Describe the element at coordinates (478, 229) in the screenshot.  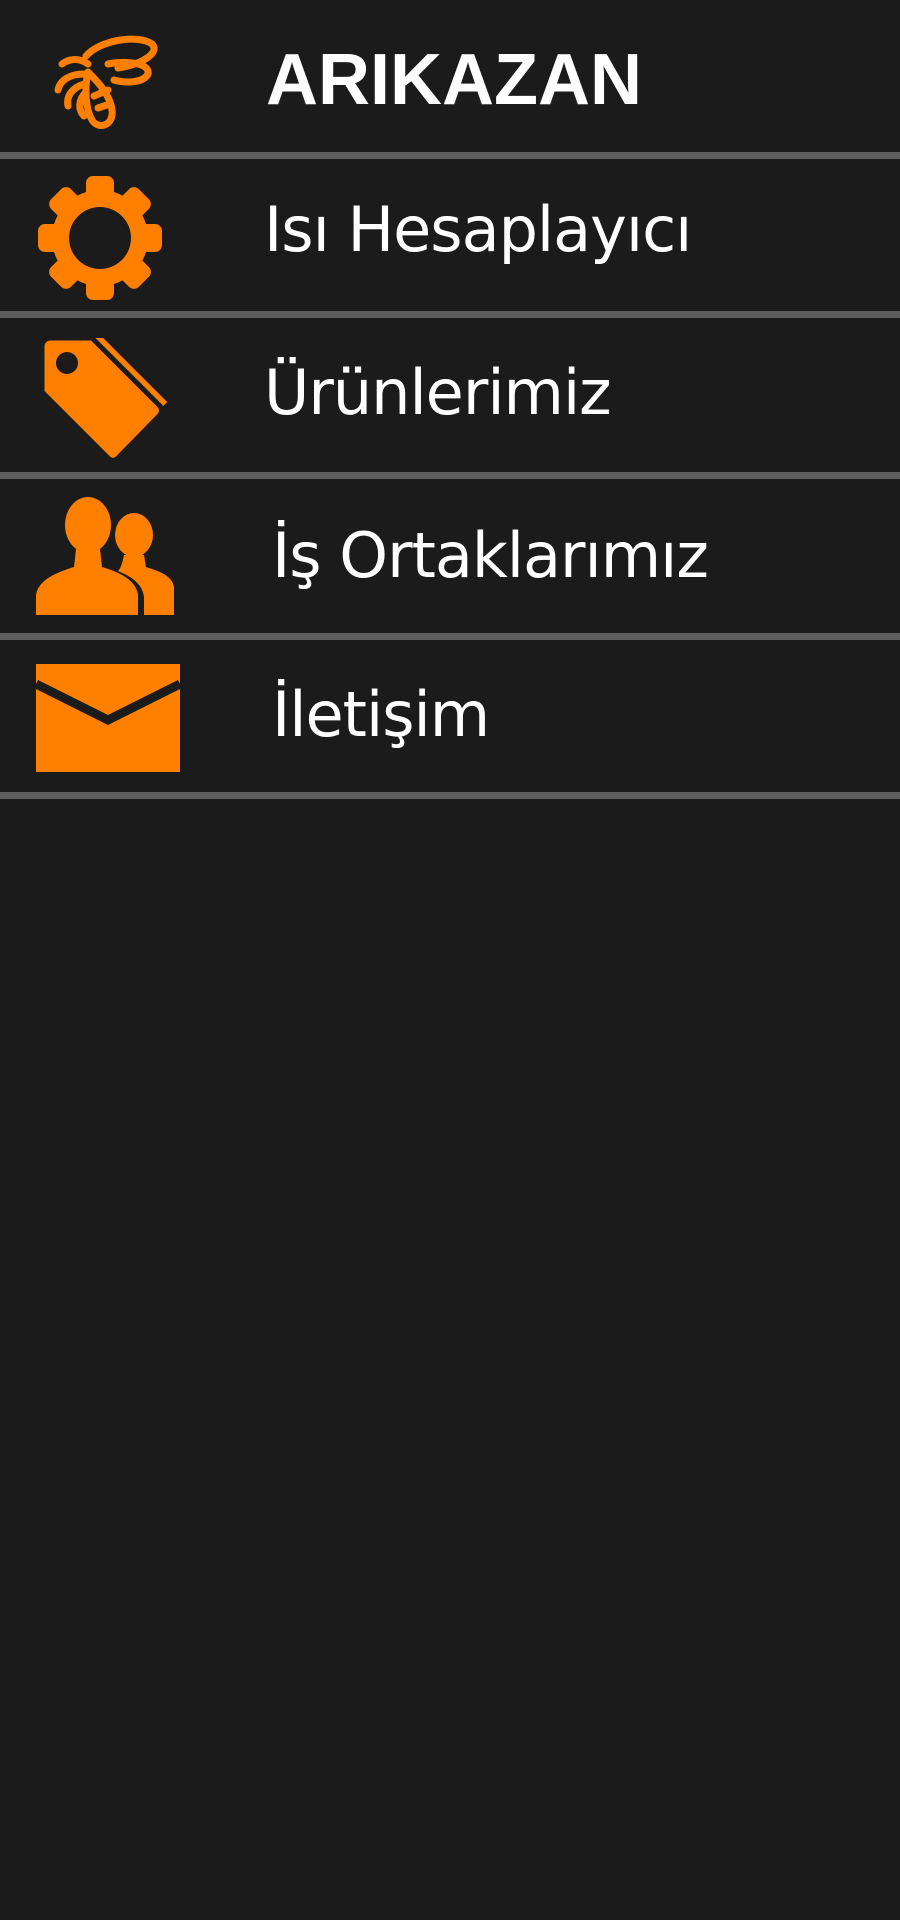
I see `menu-item-label: Isı Hesaplayıcı` at that location.